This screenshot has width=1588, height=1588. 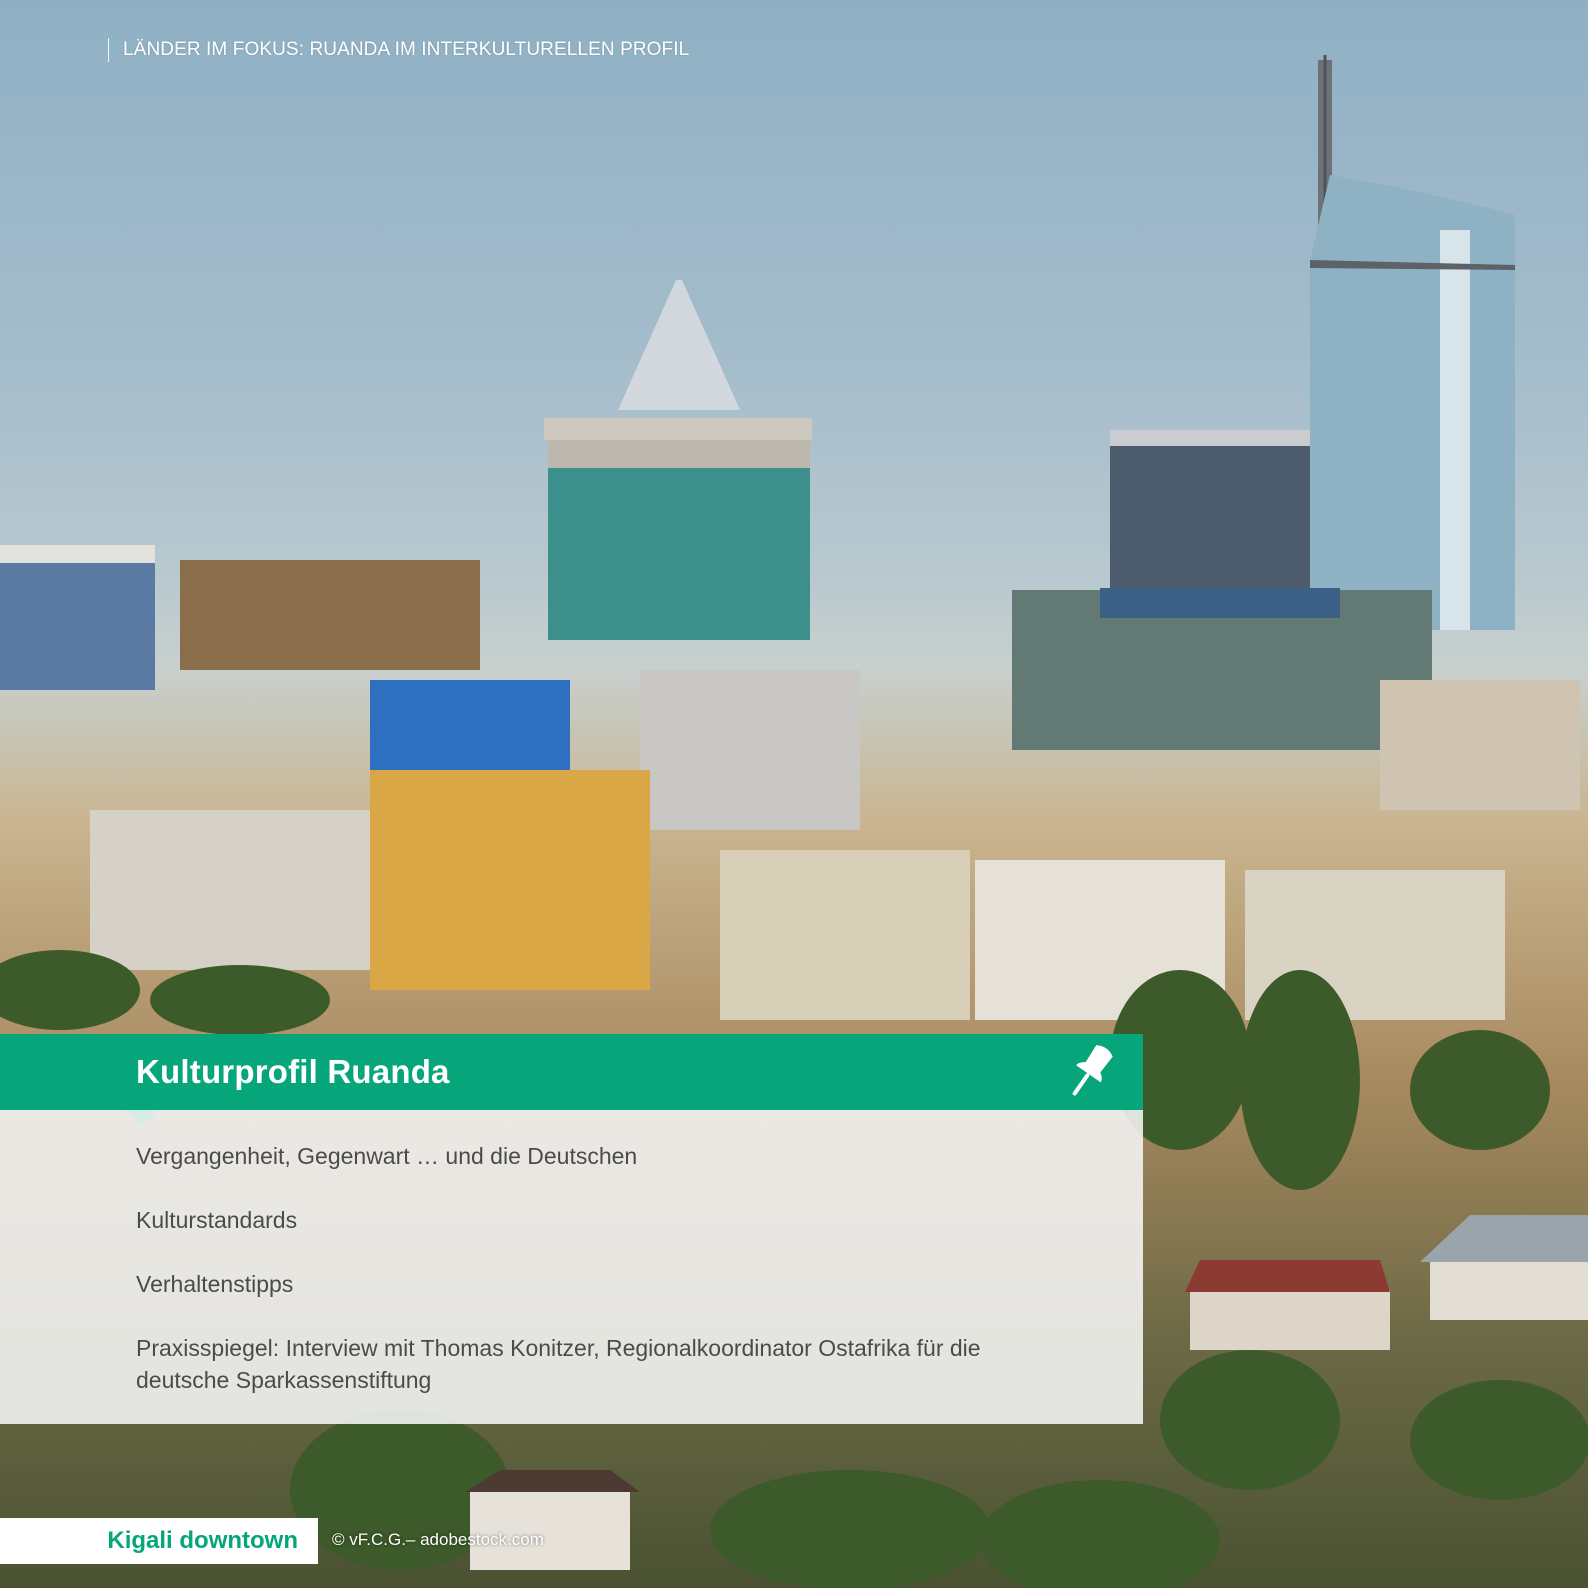 What do you see at coordinates (678, 460) in the screenshot?
I see `tower-central` at bounding box center [678, 460].